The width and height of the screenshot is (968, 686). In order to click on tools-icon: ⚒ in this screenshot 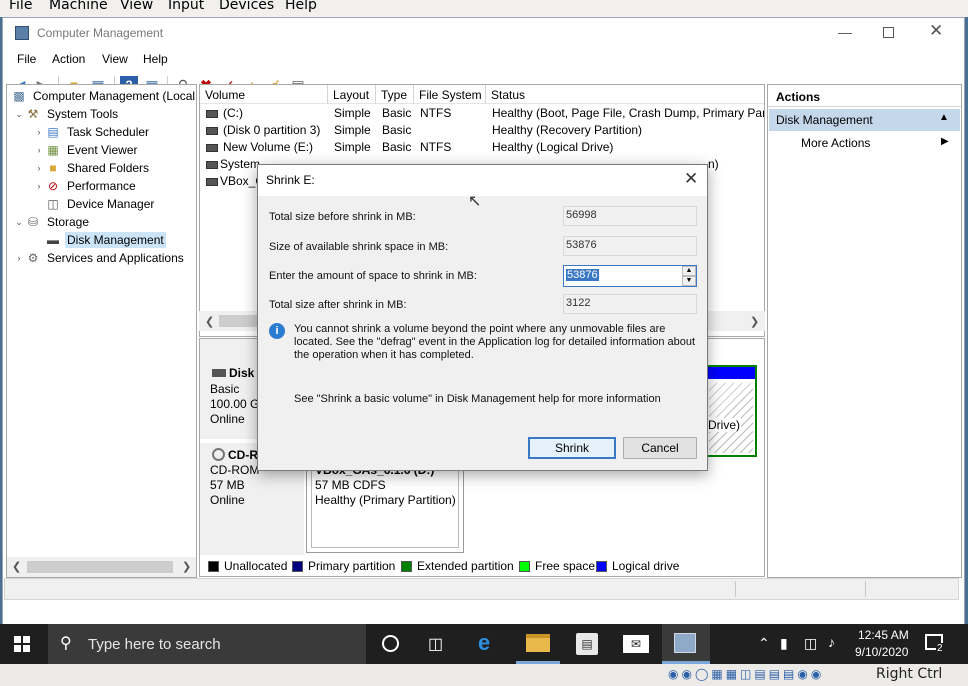, I will do `click(33, 114)`.